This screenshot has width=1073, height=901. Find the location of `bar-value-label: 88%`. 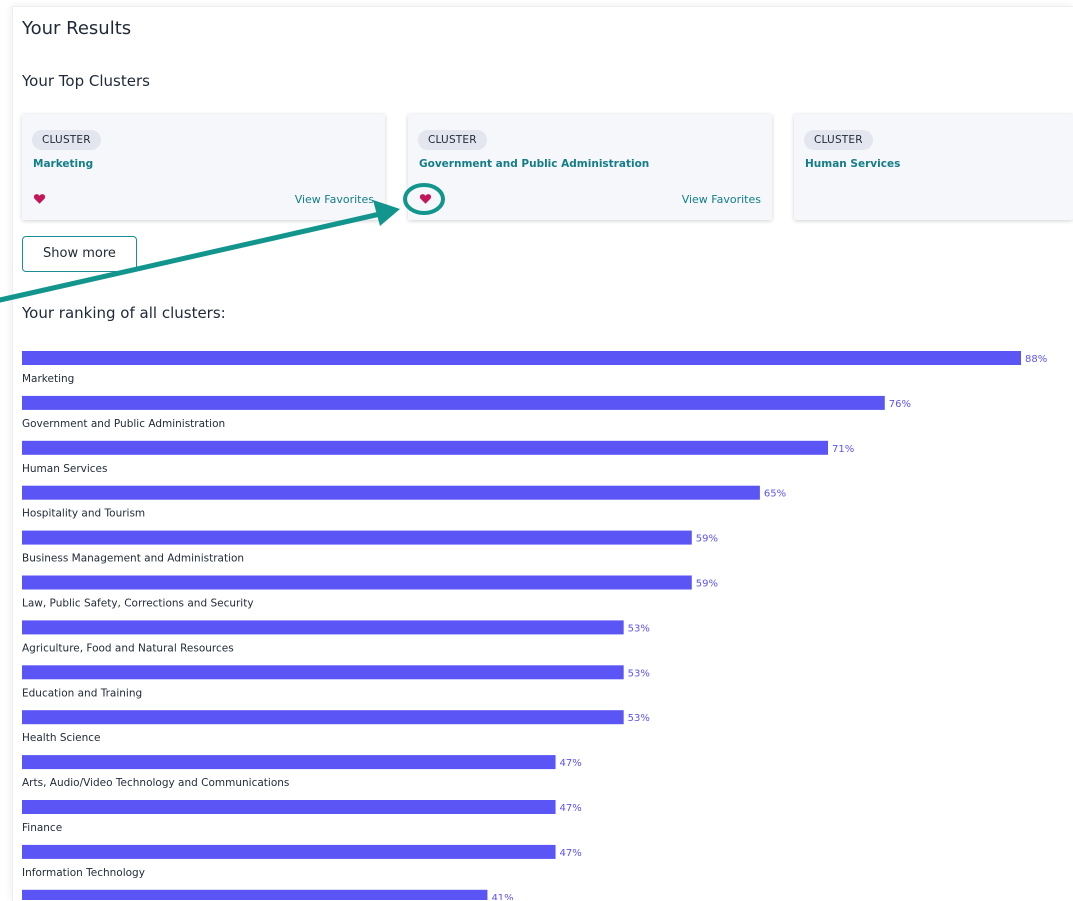

bar-value-label: 88% is located at coordinates (1036, 359).